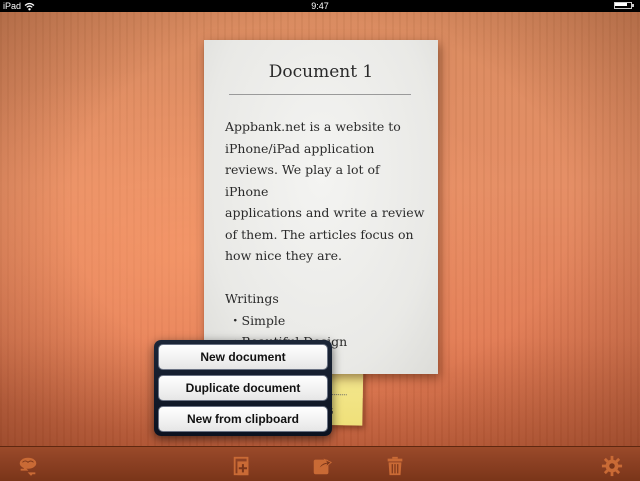 The width and height of the screenshot is (640, 481). Describe the element at coordinates (395, 466) in the screenshot. I see `trash-icon` at that location.